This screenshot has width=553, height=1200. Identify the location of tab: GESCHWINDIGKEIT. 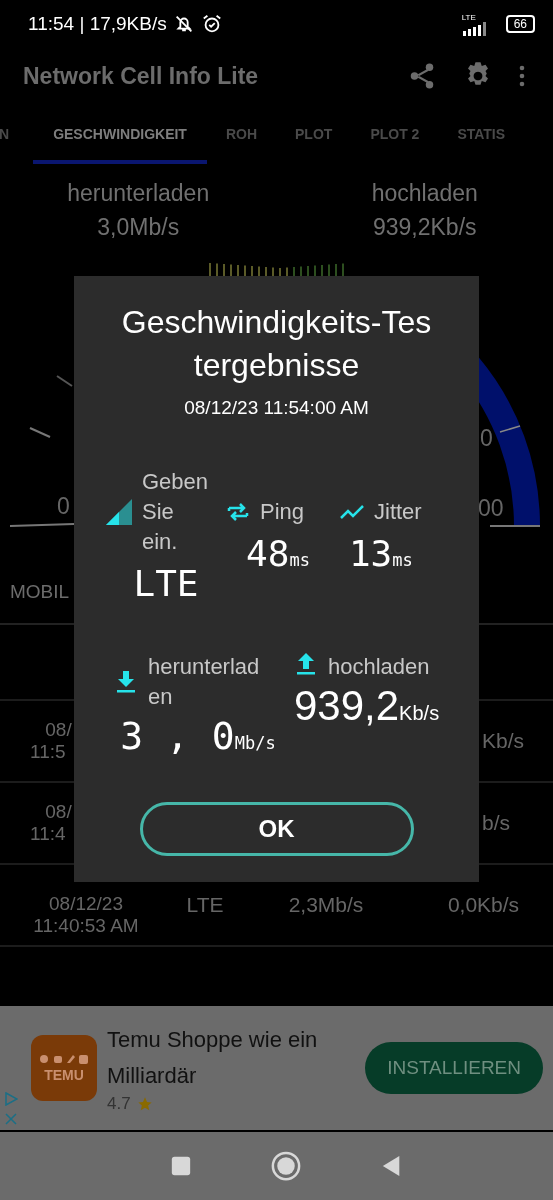
(120, 134).